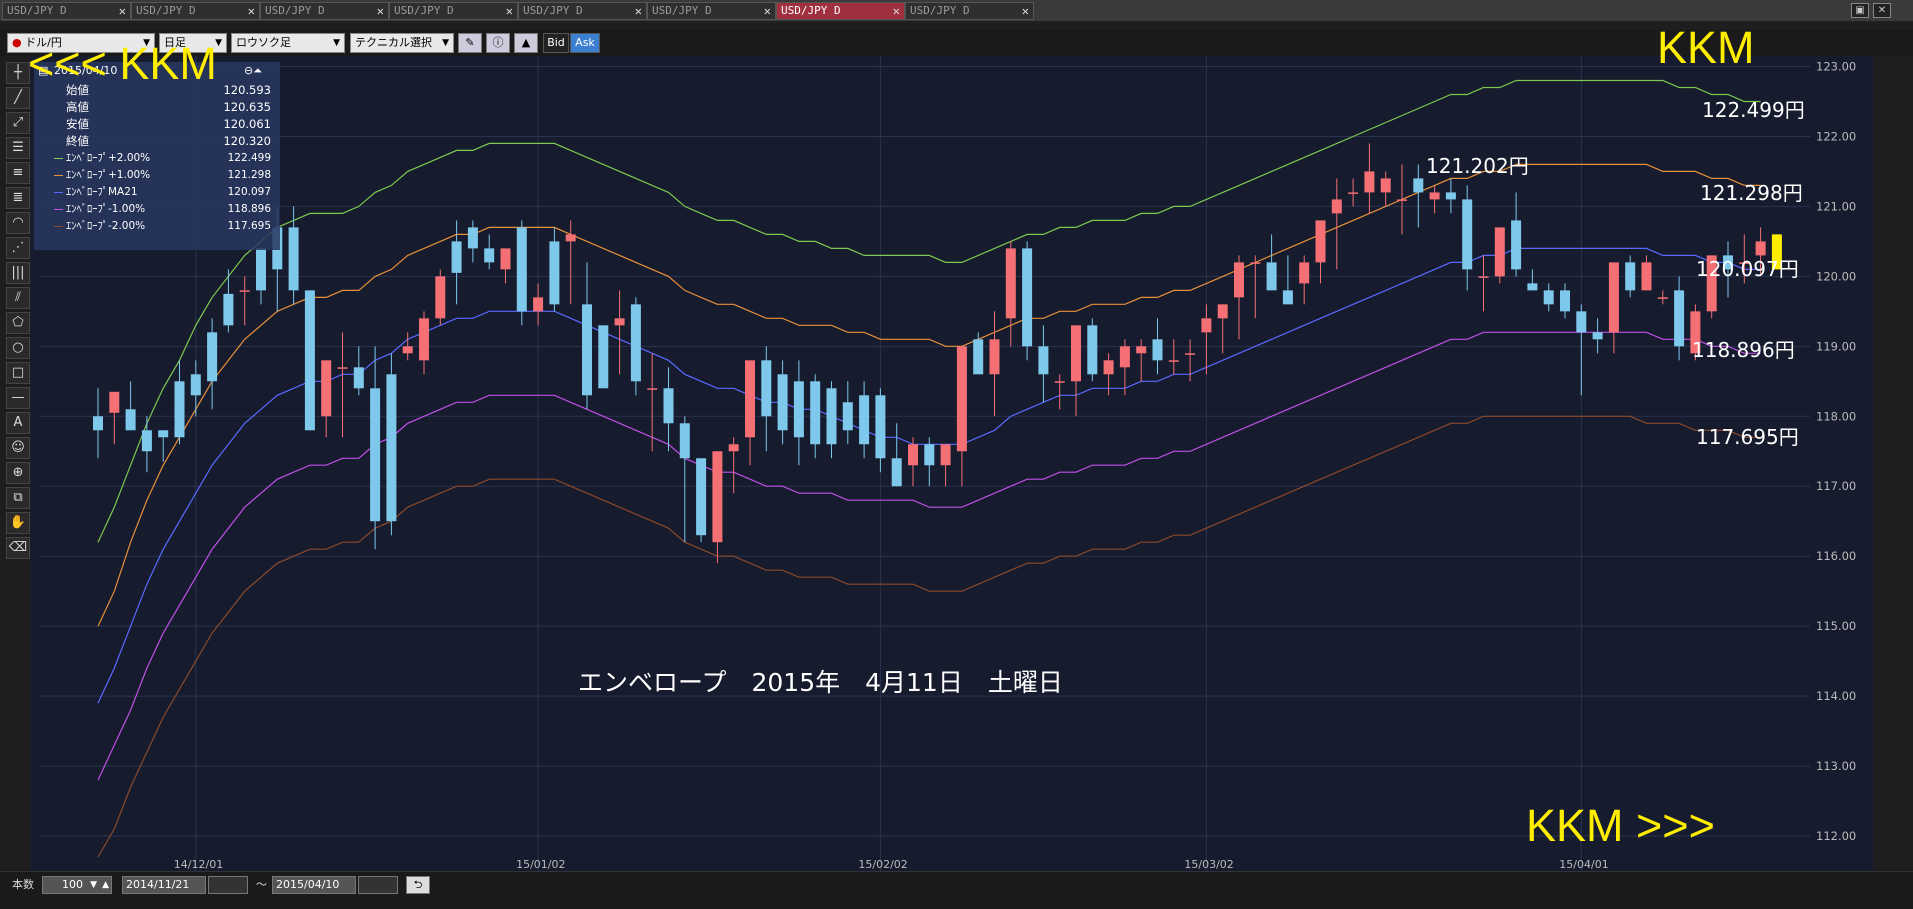 This screenshot has width=1913, height=909. What do you see at coordinates (93, 885) in the screenshot?
I see `chevron-down-icon: ▼` at bounding box center [93, 885].